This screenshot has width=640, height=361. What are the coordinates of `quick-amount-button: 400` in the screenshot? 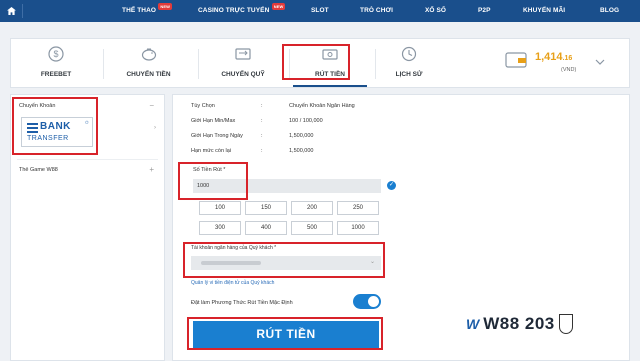 It's located at (266, 228).